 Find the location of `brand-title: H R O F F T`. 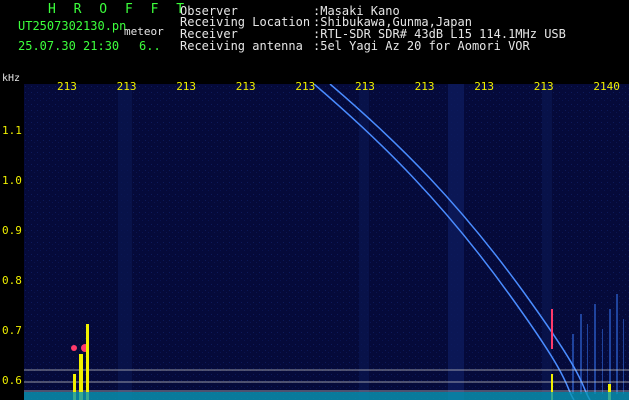

brand-title: H R O F F T is located at coordinates (119, 9).